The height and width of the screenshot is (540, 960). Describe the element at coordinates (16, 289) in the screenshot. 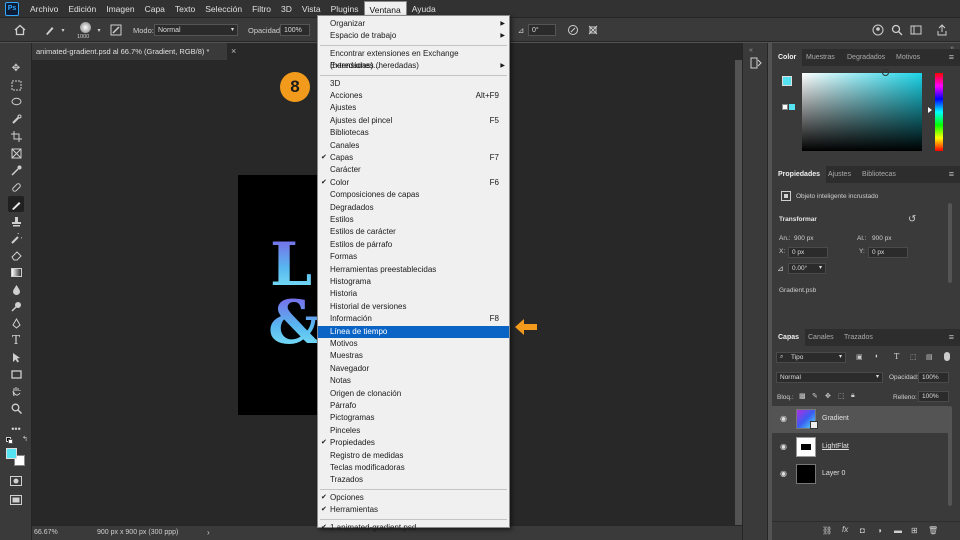

I see `blur-tool-icon` at that location.